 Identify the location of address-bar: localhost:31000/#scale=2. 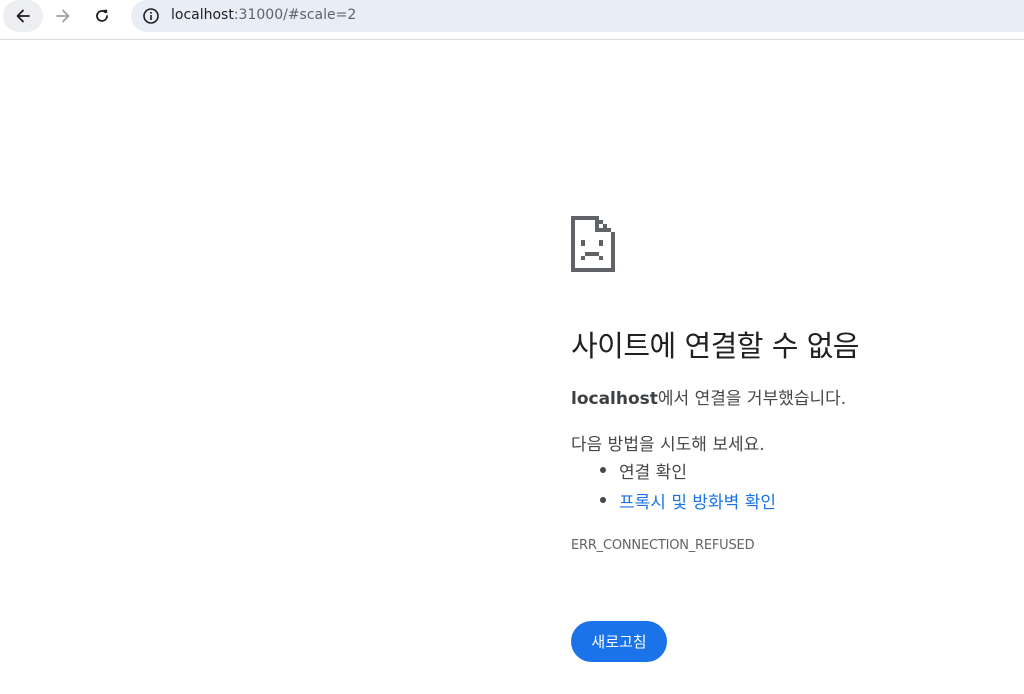
(577, 16).